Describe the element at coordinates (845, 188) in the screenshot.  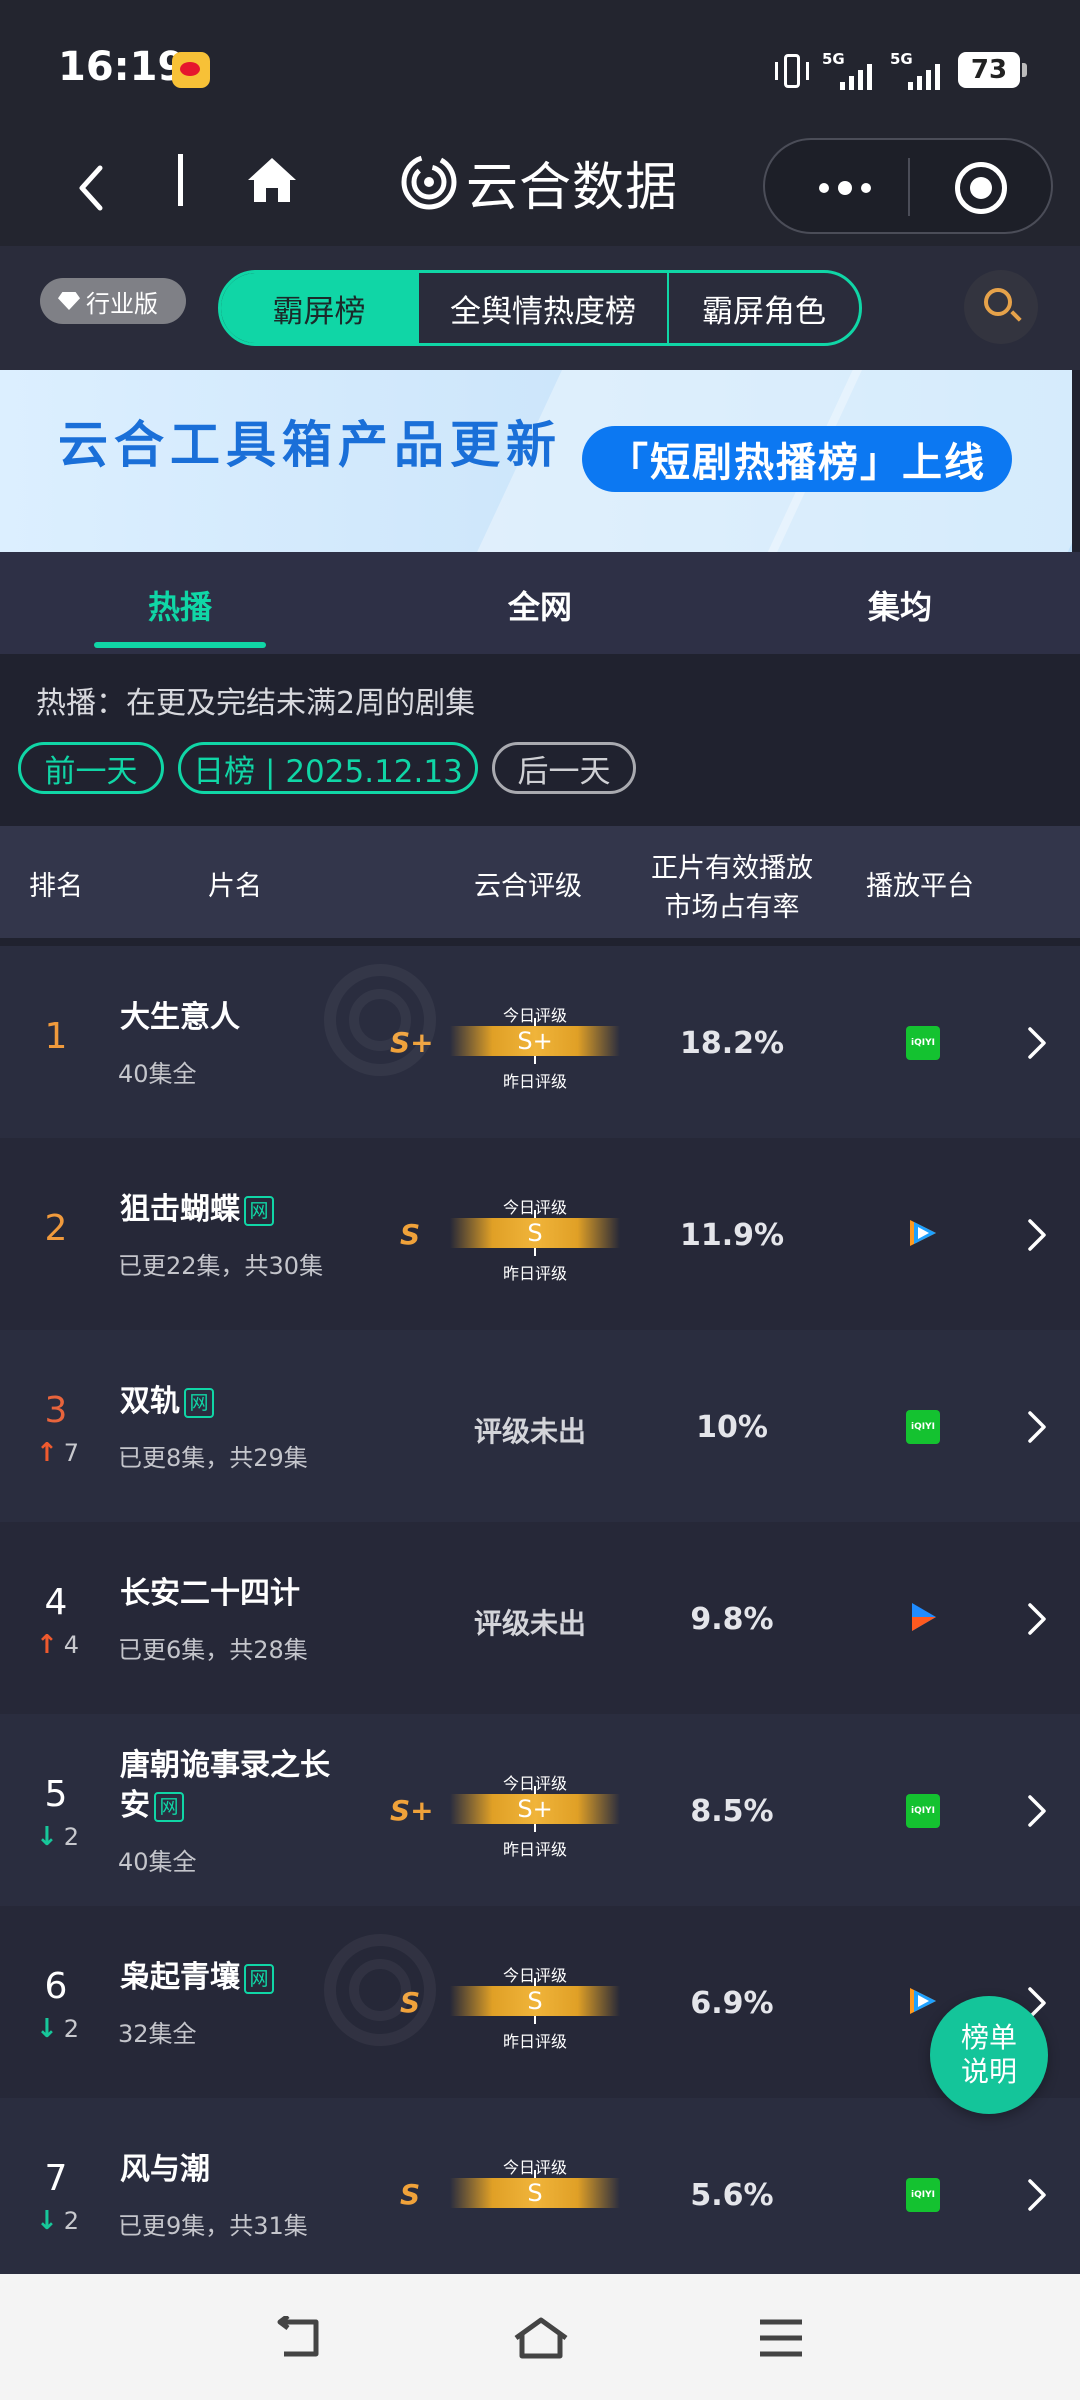
I see `more-icon` at that location.